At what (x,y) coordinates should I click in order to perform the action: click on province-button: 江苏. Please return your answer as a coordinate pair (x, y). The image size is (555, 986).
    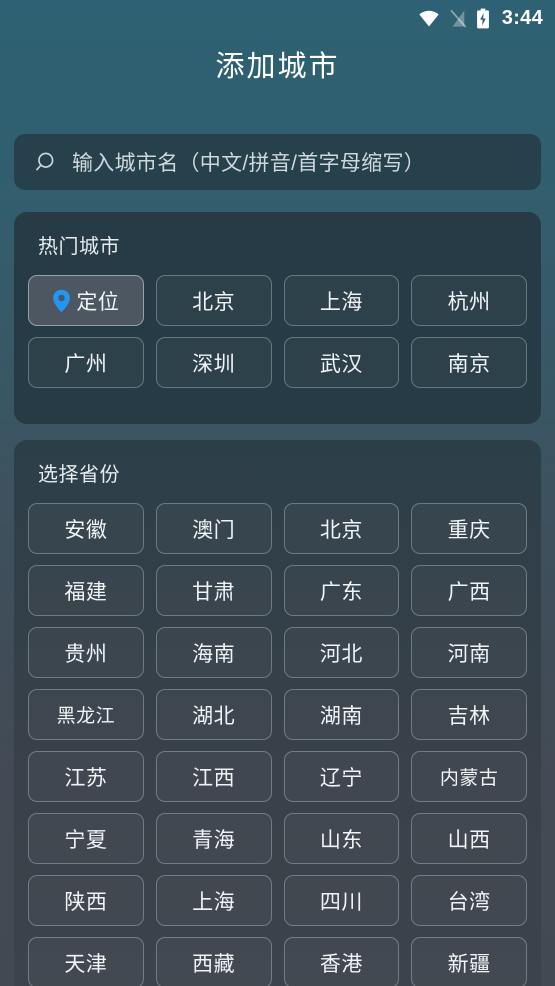
    Looking at the image, I should click on (86, 776).